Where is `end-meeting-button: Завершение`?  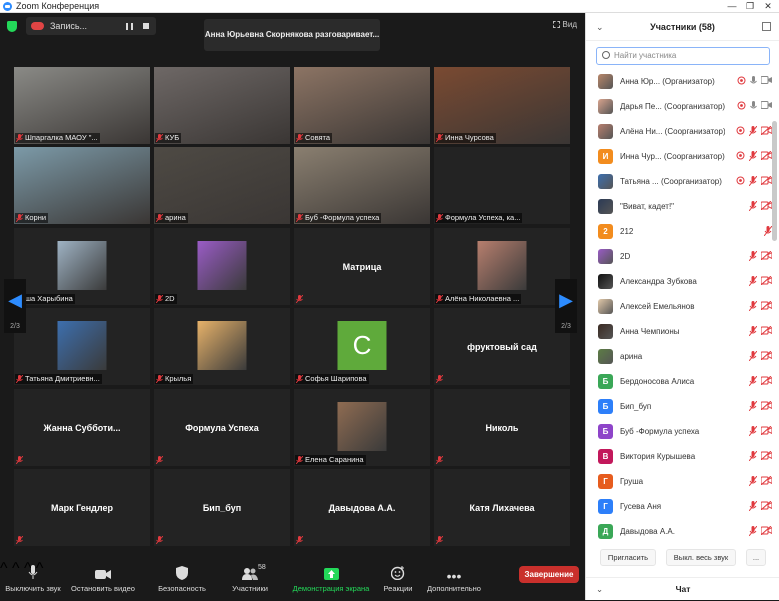
end-meeting-button: Завершение is located at coordinates (549, 574).